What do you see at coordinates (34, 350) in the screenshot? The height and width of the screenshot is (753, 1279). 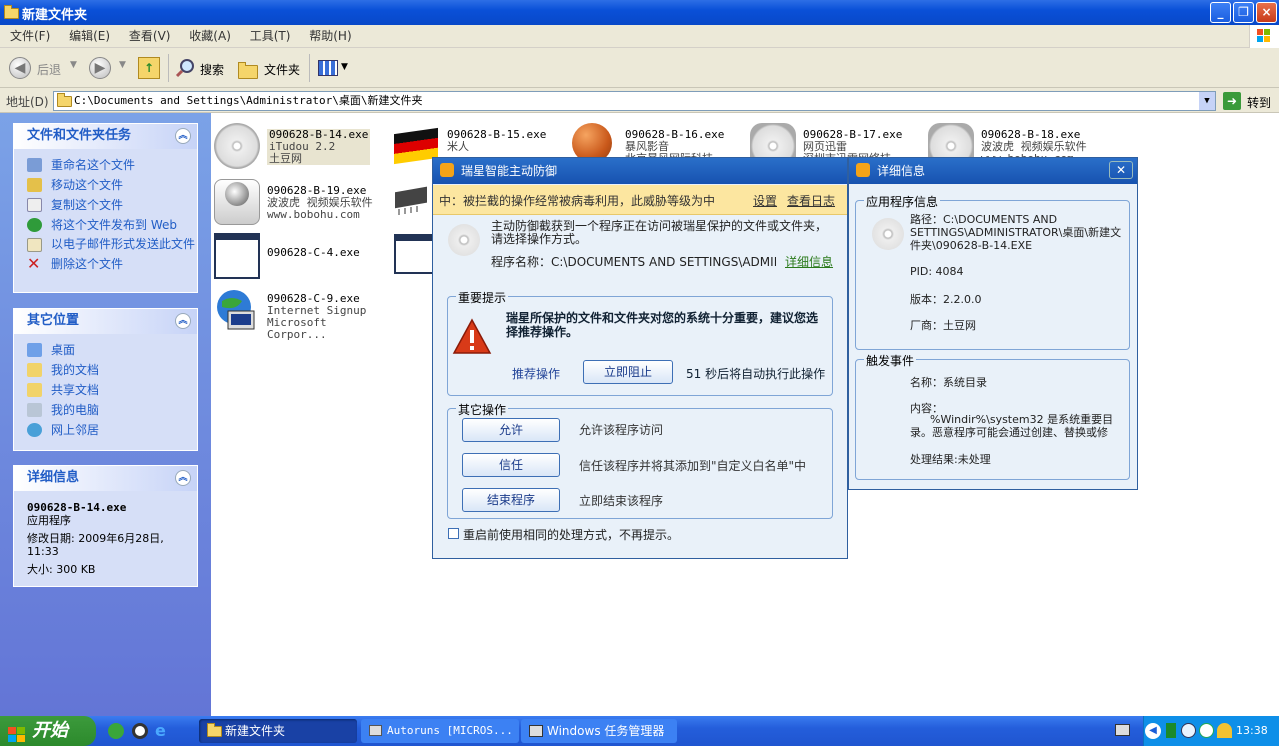 I see `desktop-icon` at bounding box center [34, 350].